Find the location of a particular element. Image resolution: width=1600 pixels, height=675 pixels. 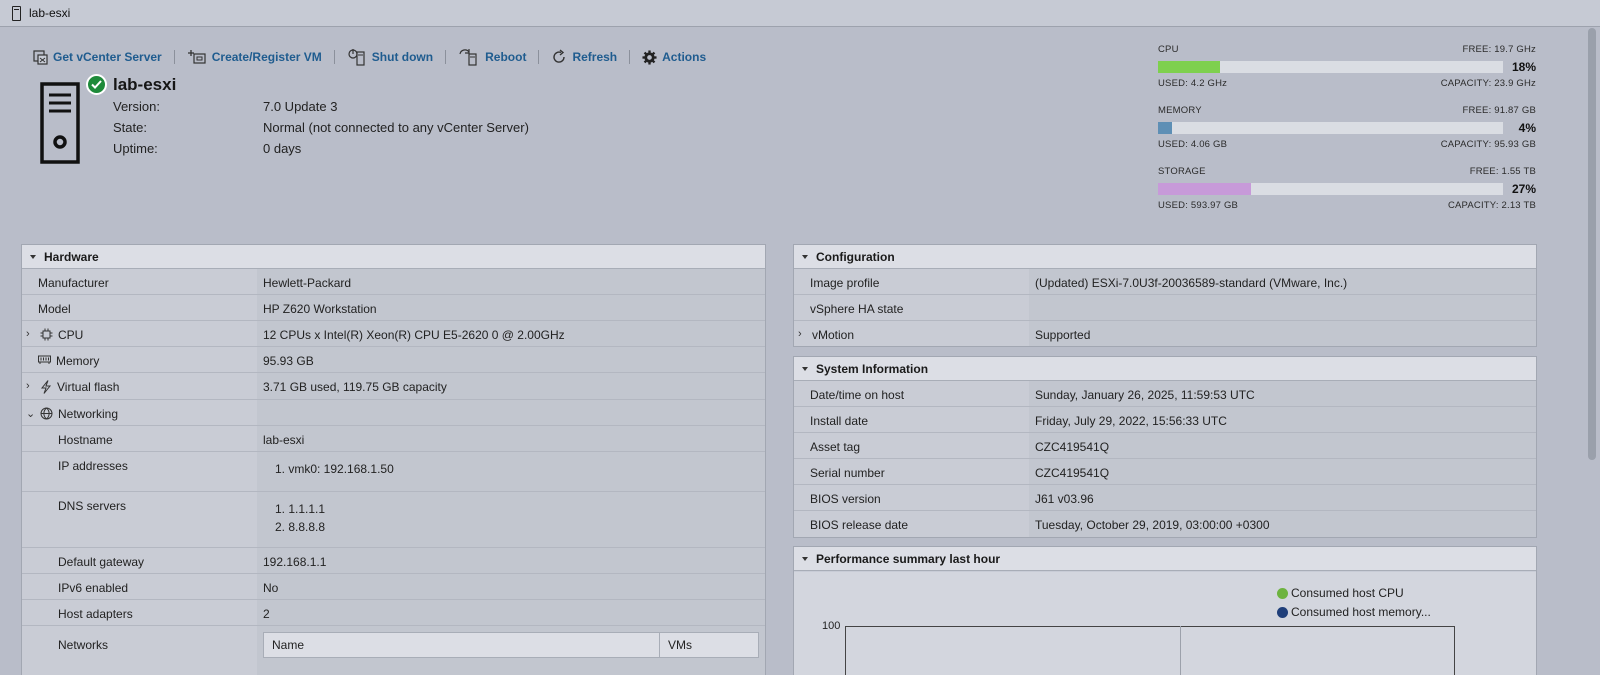

ip-address-item: 1. vmk0: 192.168.1.50 is located at coordinates (334, 469).